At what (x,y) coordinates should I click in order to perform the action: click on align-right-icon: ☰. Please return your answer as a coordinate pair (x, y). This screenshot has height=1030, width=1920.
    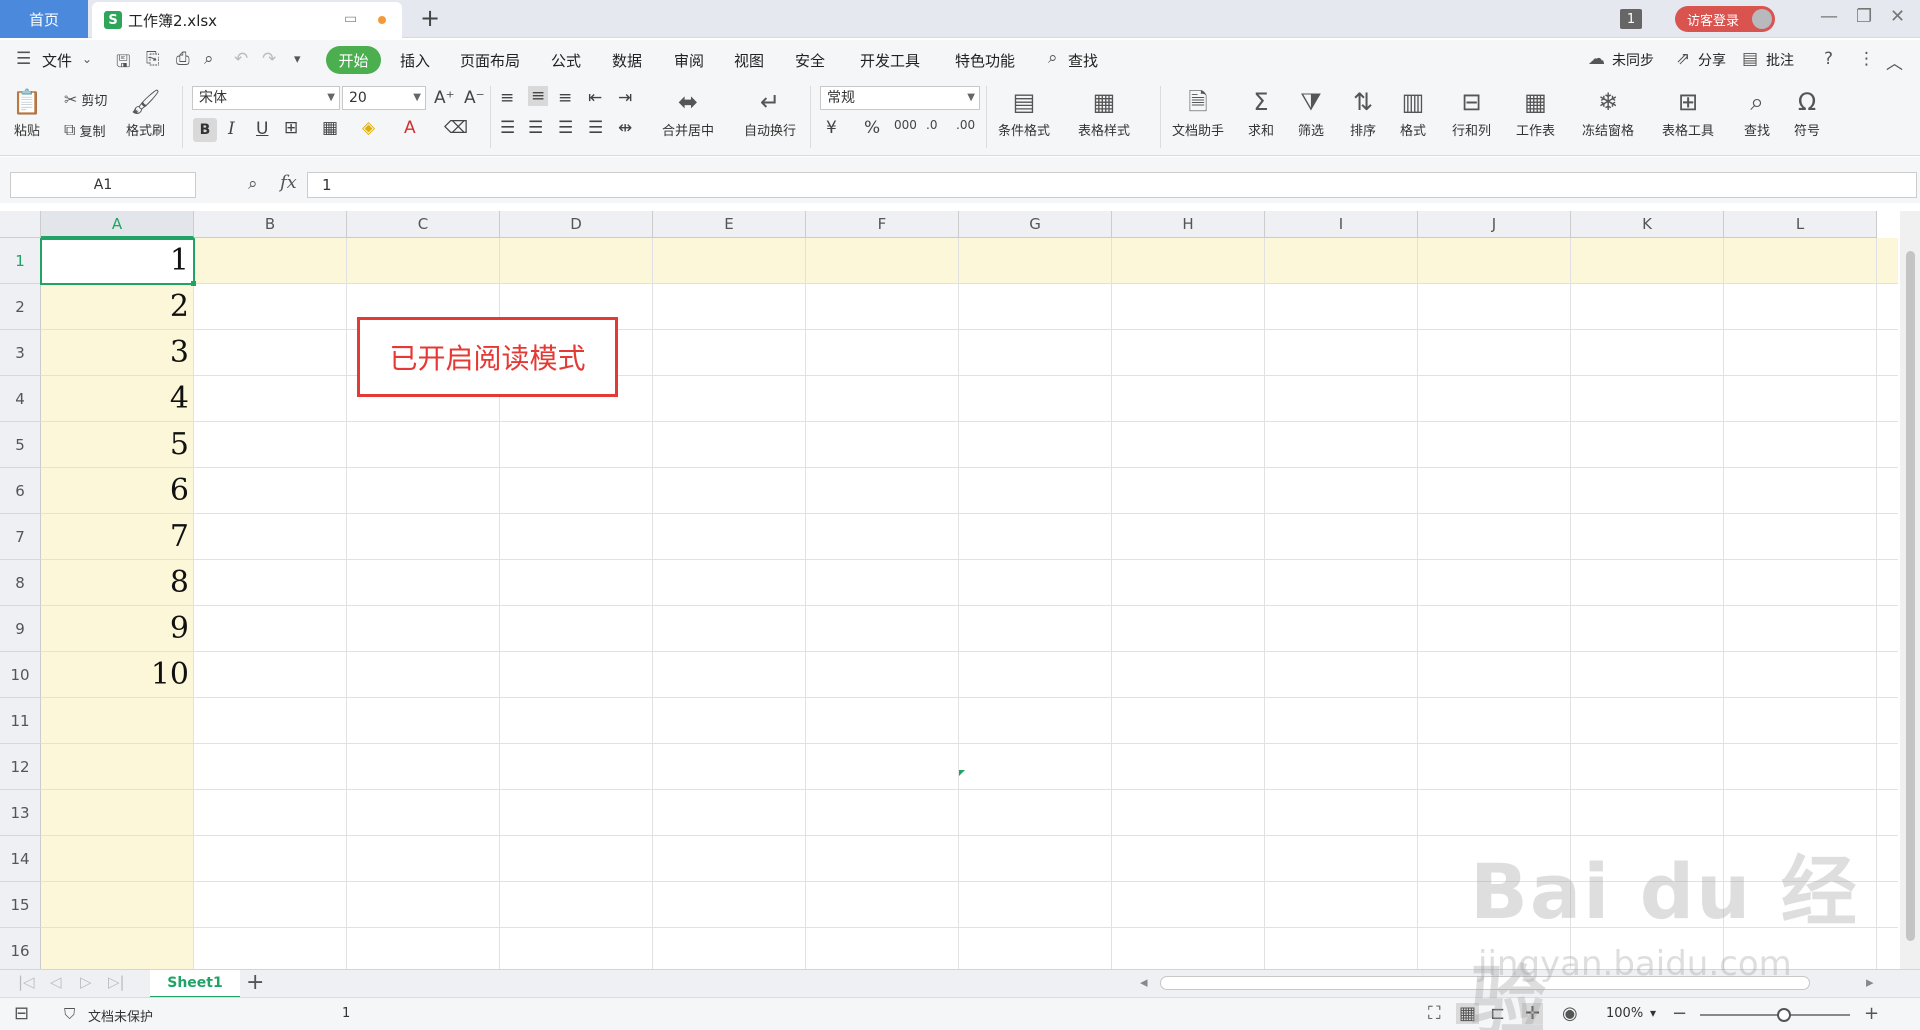
    Looking at the image, I should click on (565, 128).